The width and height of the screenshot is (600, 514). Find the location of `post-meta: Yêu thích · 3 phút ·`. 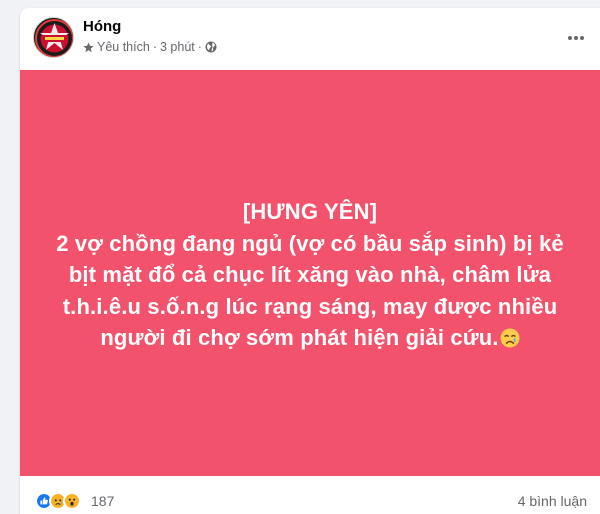

post-meta: Yêu thích · 3 phút · is located at coordinates (150, 47).